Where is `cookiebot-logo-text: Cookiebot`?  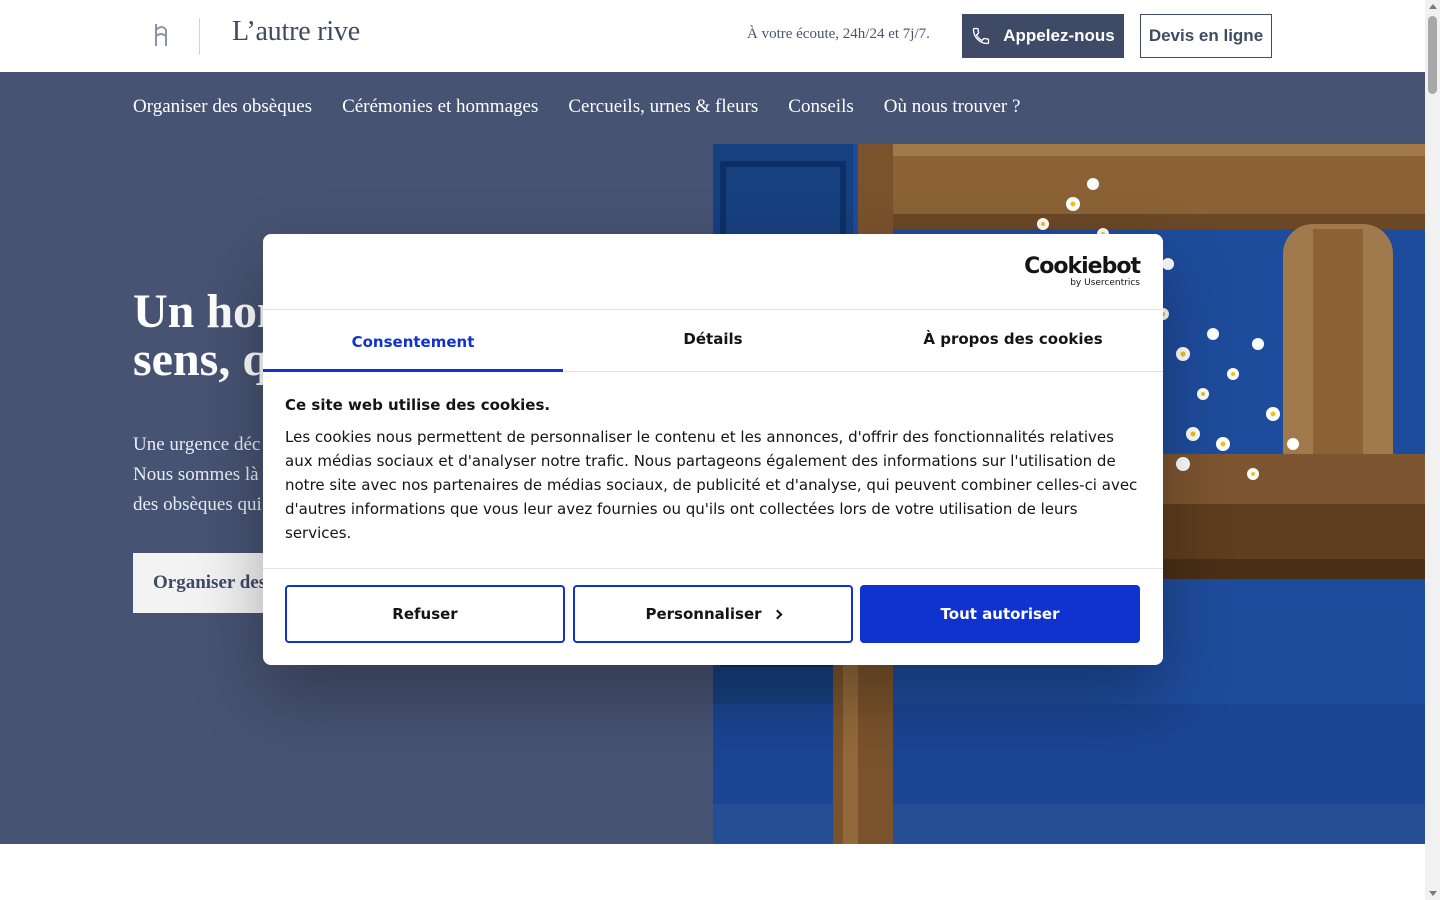
cookiebot-logo-text: Cookiebot is located at coordinates (1082, 266).